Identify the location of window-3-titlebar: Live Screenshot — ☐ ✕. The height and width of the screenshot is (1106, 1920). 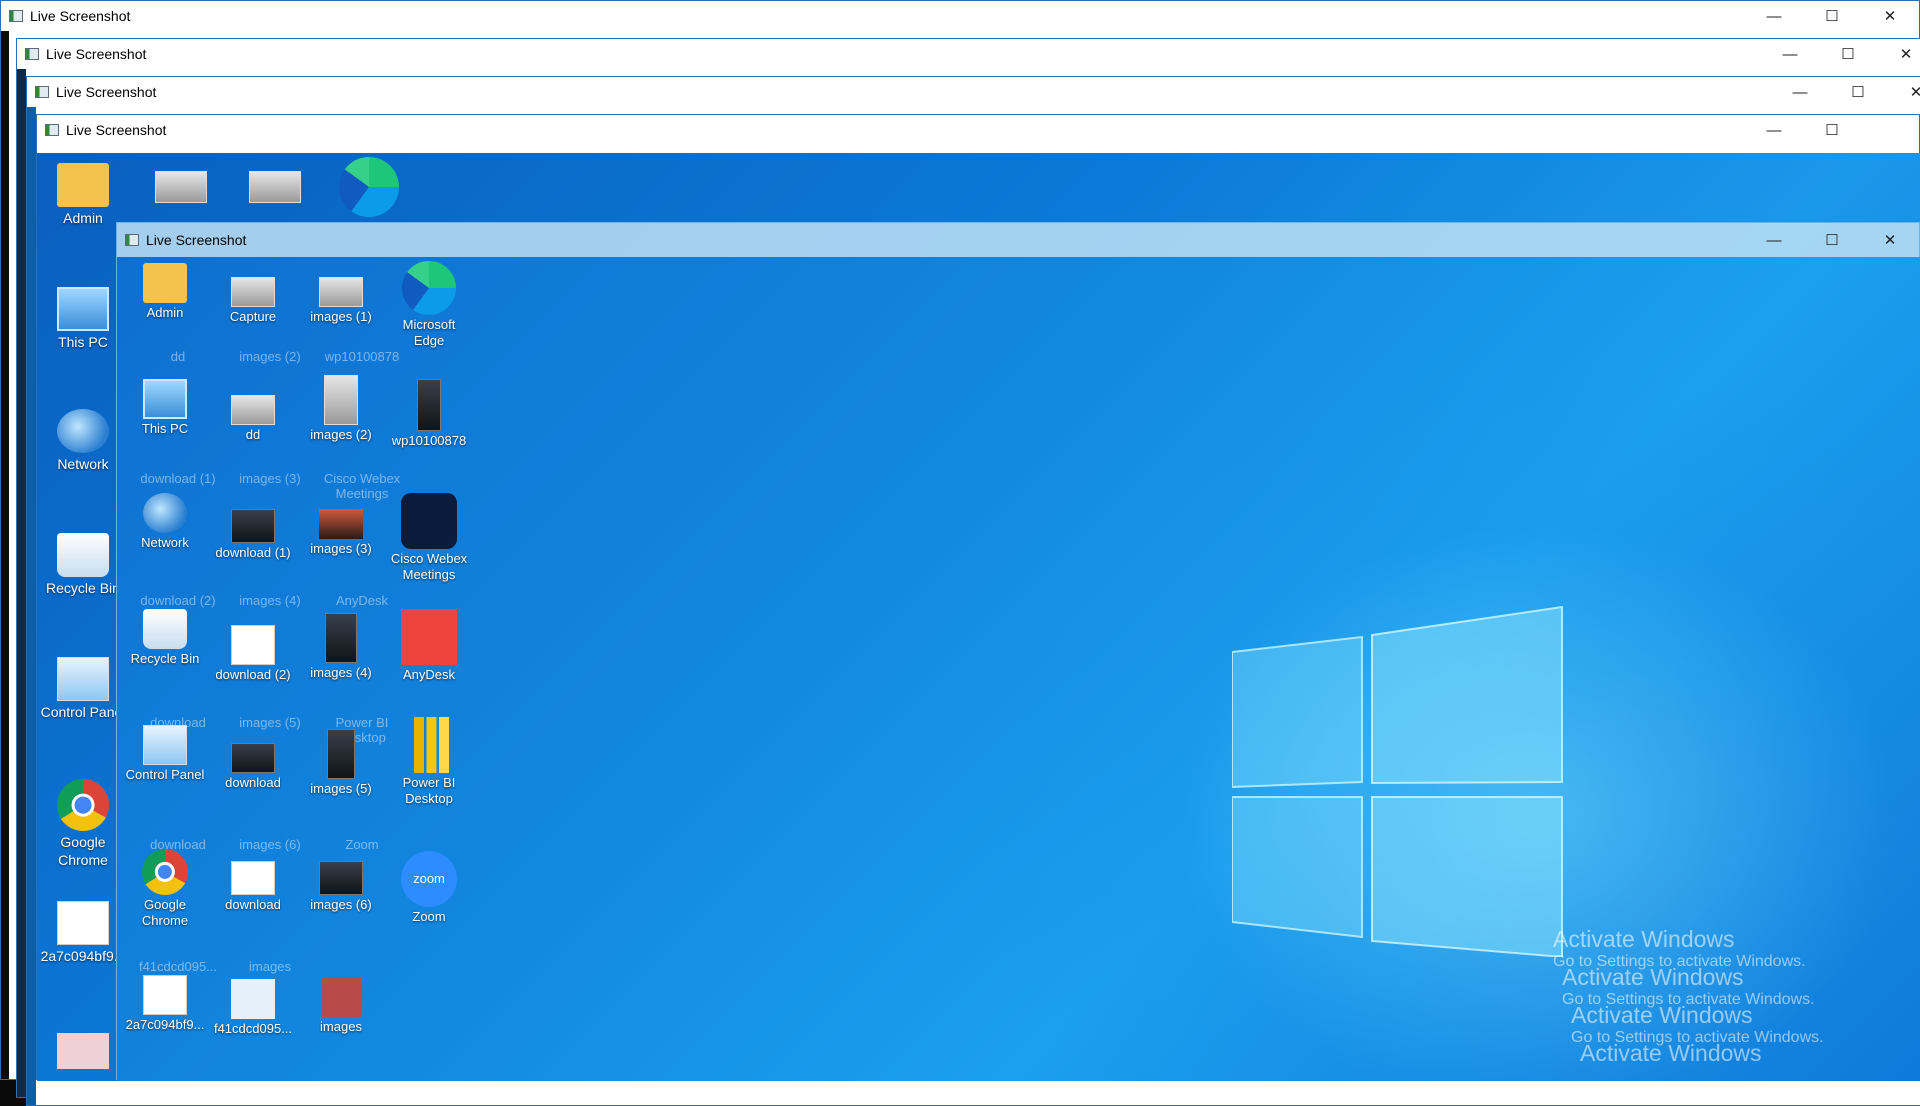
(973, 92).